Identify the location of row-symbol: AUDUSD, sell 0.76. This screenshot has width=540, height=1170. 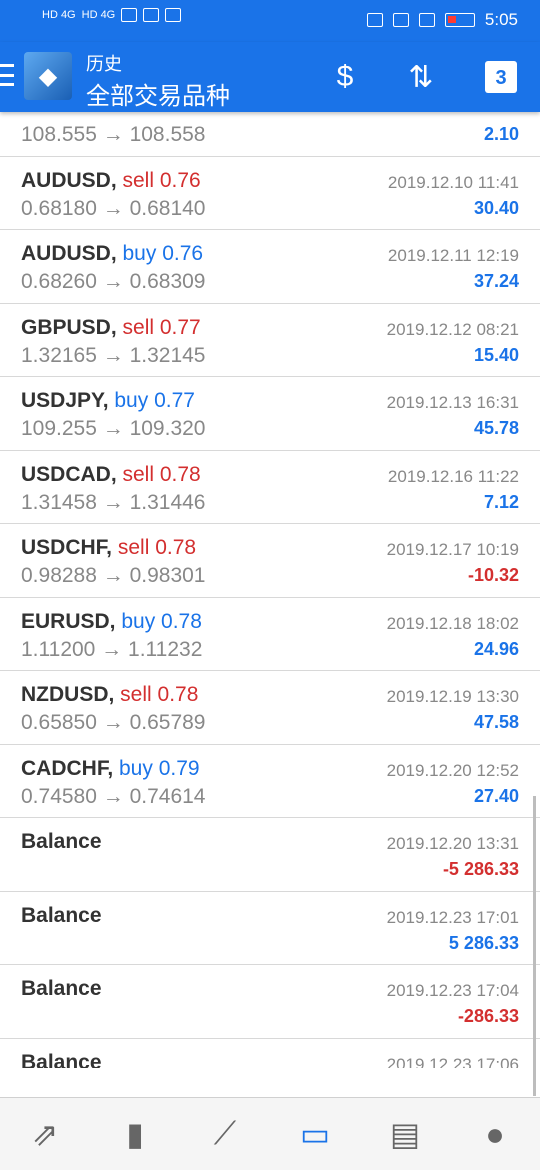
(111, 181).